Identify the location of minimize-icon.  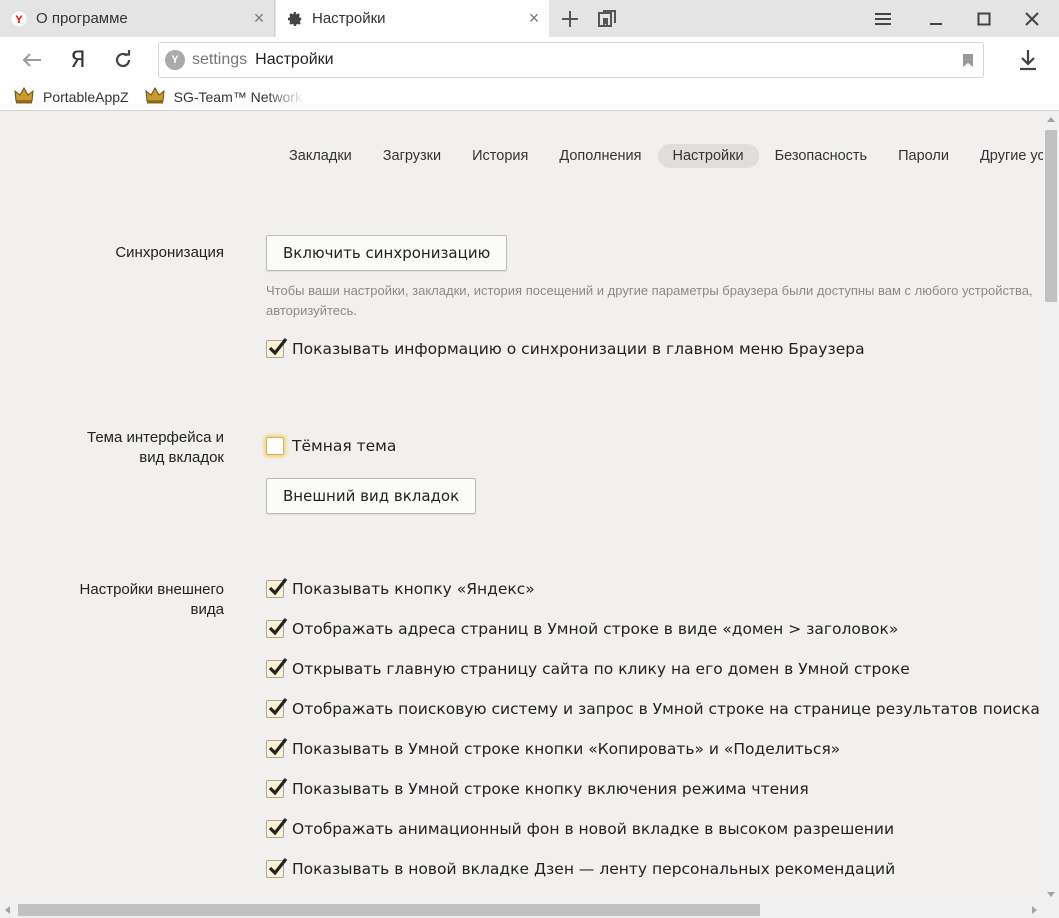
(936, 23).